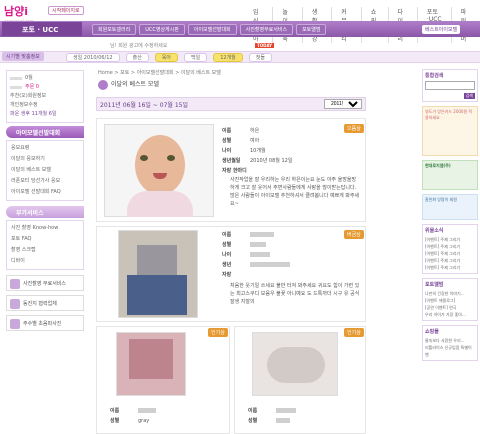  I want to click on search-input, so click(450, 85).